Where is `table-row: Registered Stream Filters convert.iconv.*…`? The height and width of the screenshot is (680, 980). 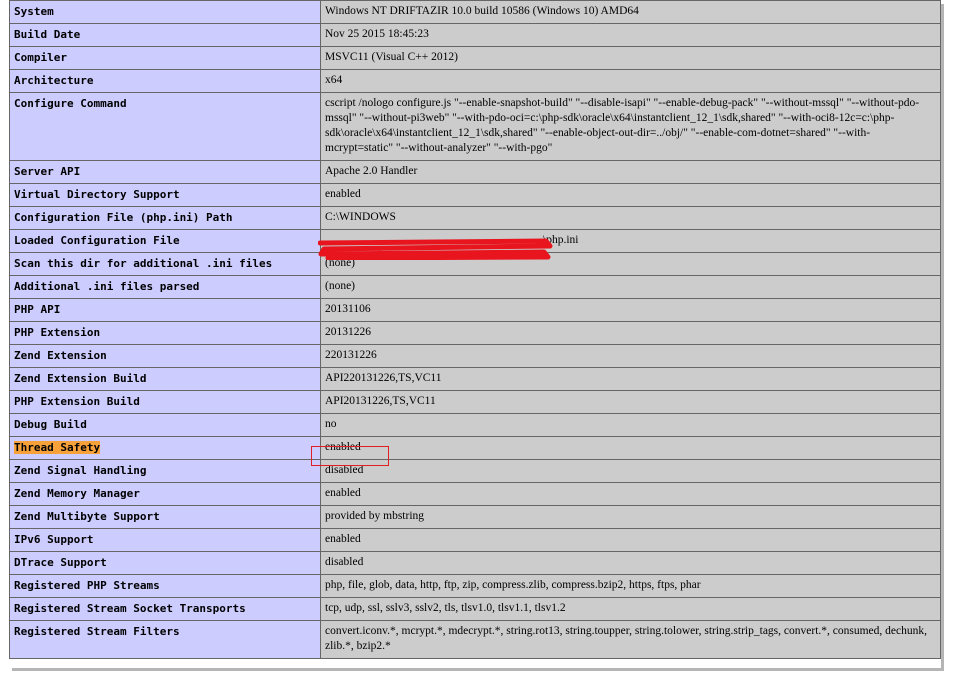 table-row: Registered Stream Filters convert.iconv.*… is located at coordinates (475, 639).